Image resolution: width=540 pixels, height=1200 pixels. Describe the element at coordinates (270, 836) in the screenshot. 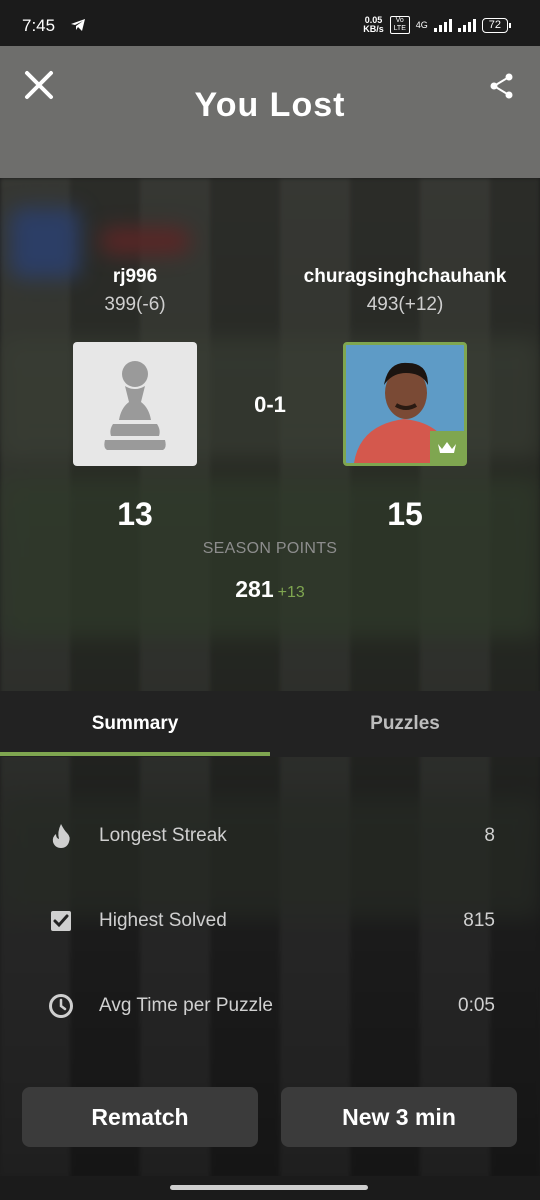

I see `stat-row-longest-streak: Longest Streak 8` at that location.